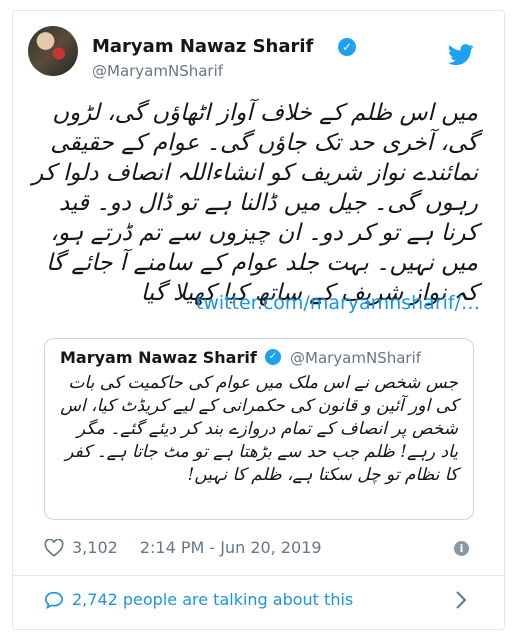  What do you see at coordinates (461, 548) in the screenshot?
I see `info-icon: i` at bounding box center [461, 548].